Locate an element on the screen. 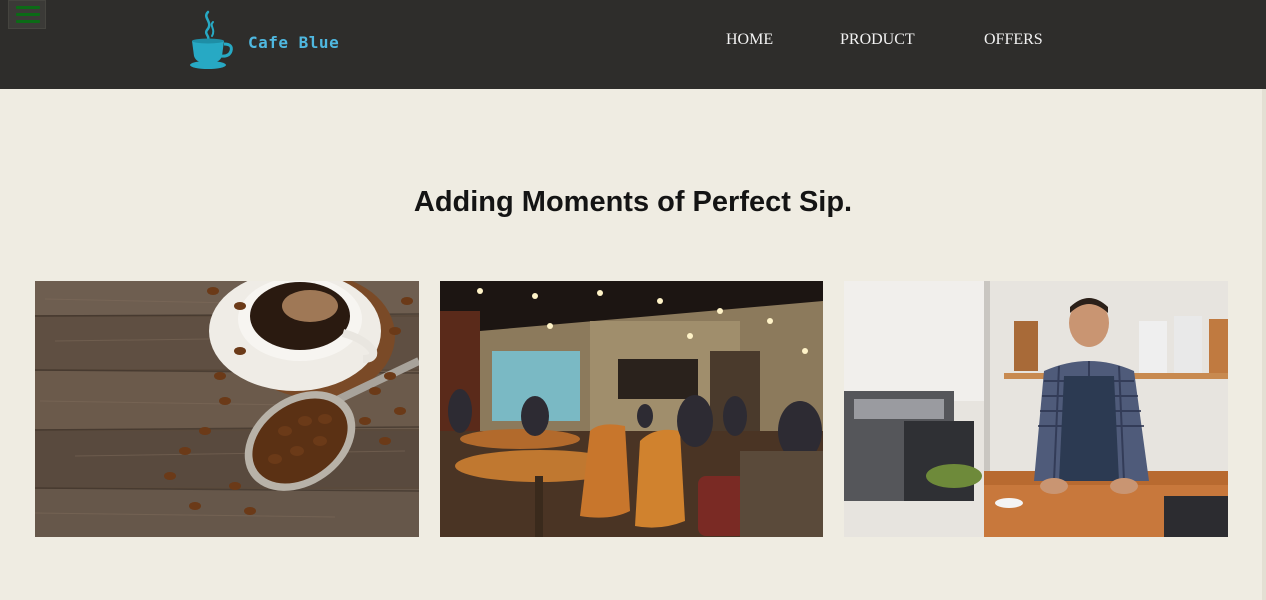 The image size is (1266, 600). hamburger-icon is located at coordinates (27, 14).